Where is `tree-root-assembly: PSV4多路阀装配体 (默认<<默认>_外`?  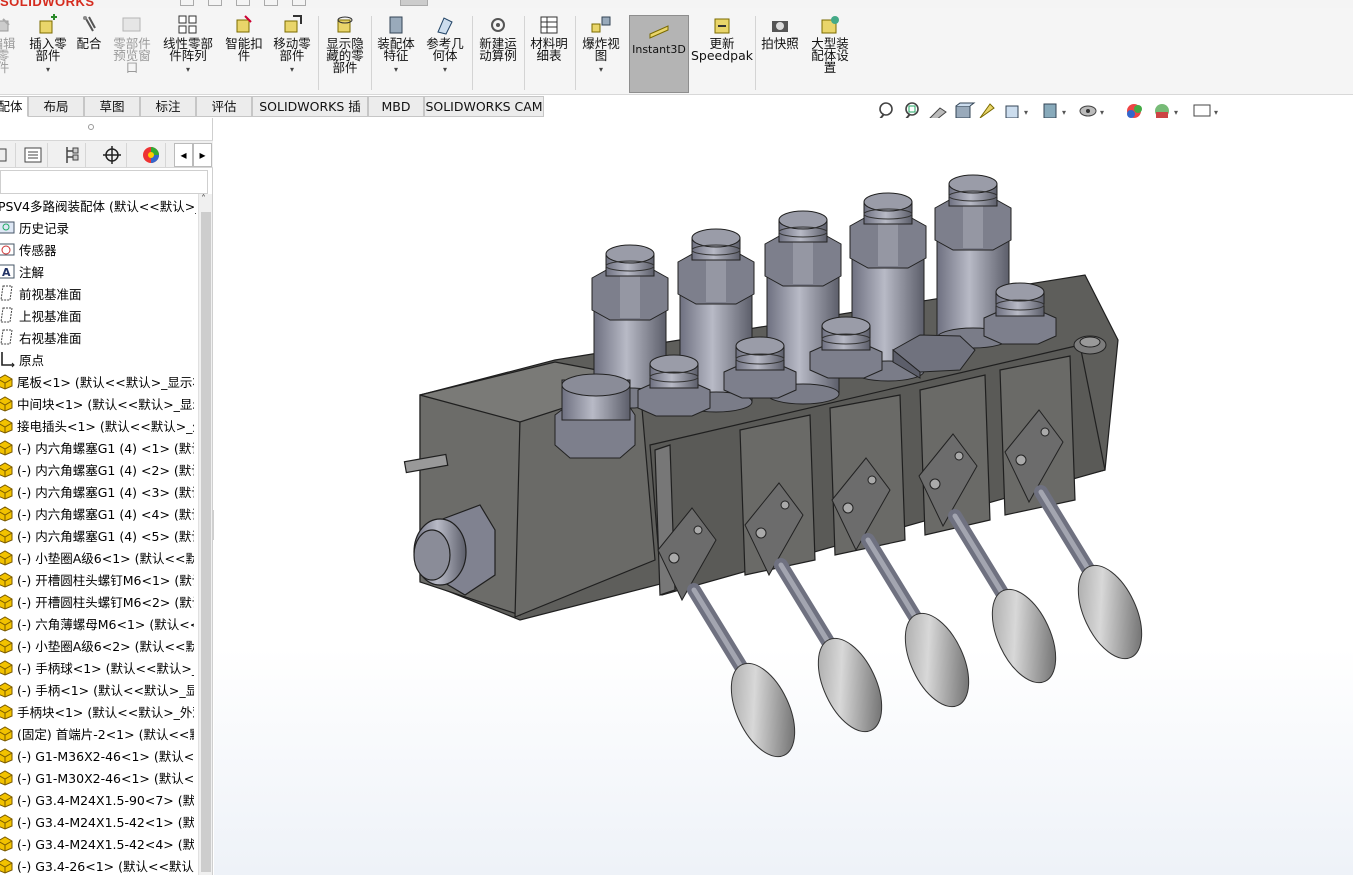 tree-root-assembly: PSV4多路阀装配体 (默认<<默认>_外 is located at coordinates (98, 205).